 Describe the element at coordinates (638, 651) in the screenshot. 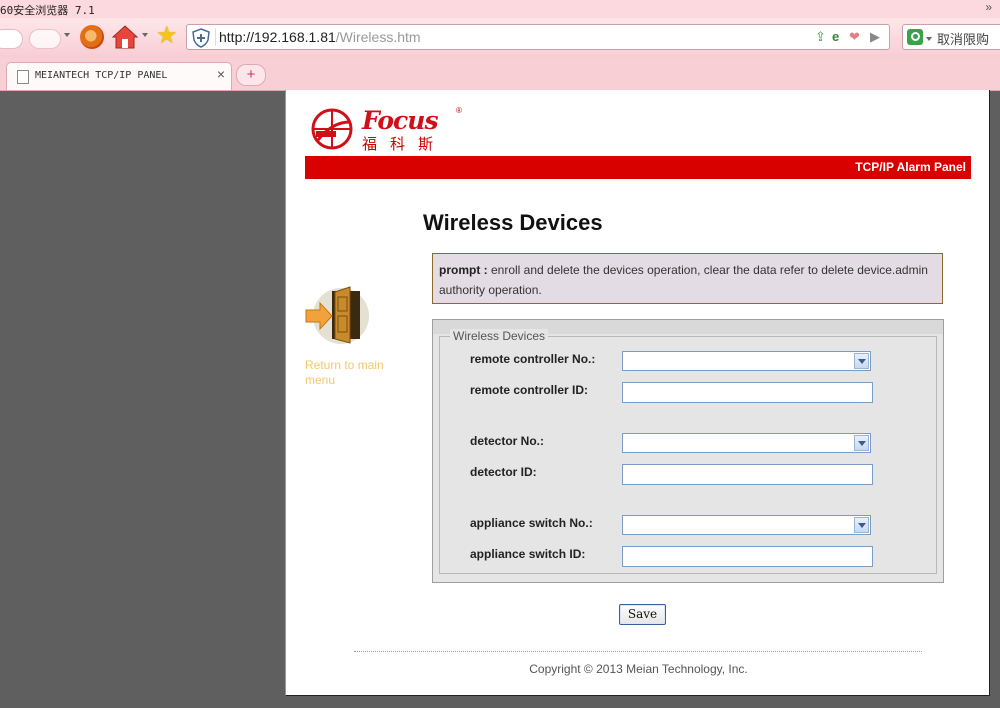

I see `footer-divider` at that location.